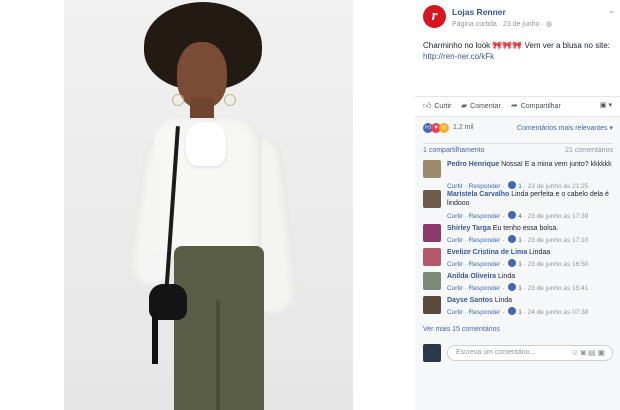 The height and width of the screenshot is (410, 620). Describe the element at coordinates (589, 150) in the screenshot. I see `comment-count: 21 comentários` at that location.